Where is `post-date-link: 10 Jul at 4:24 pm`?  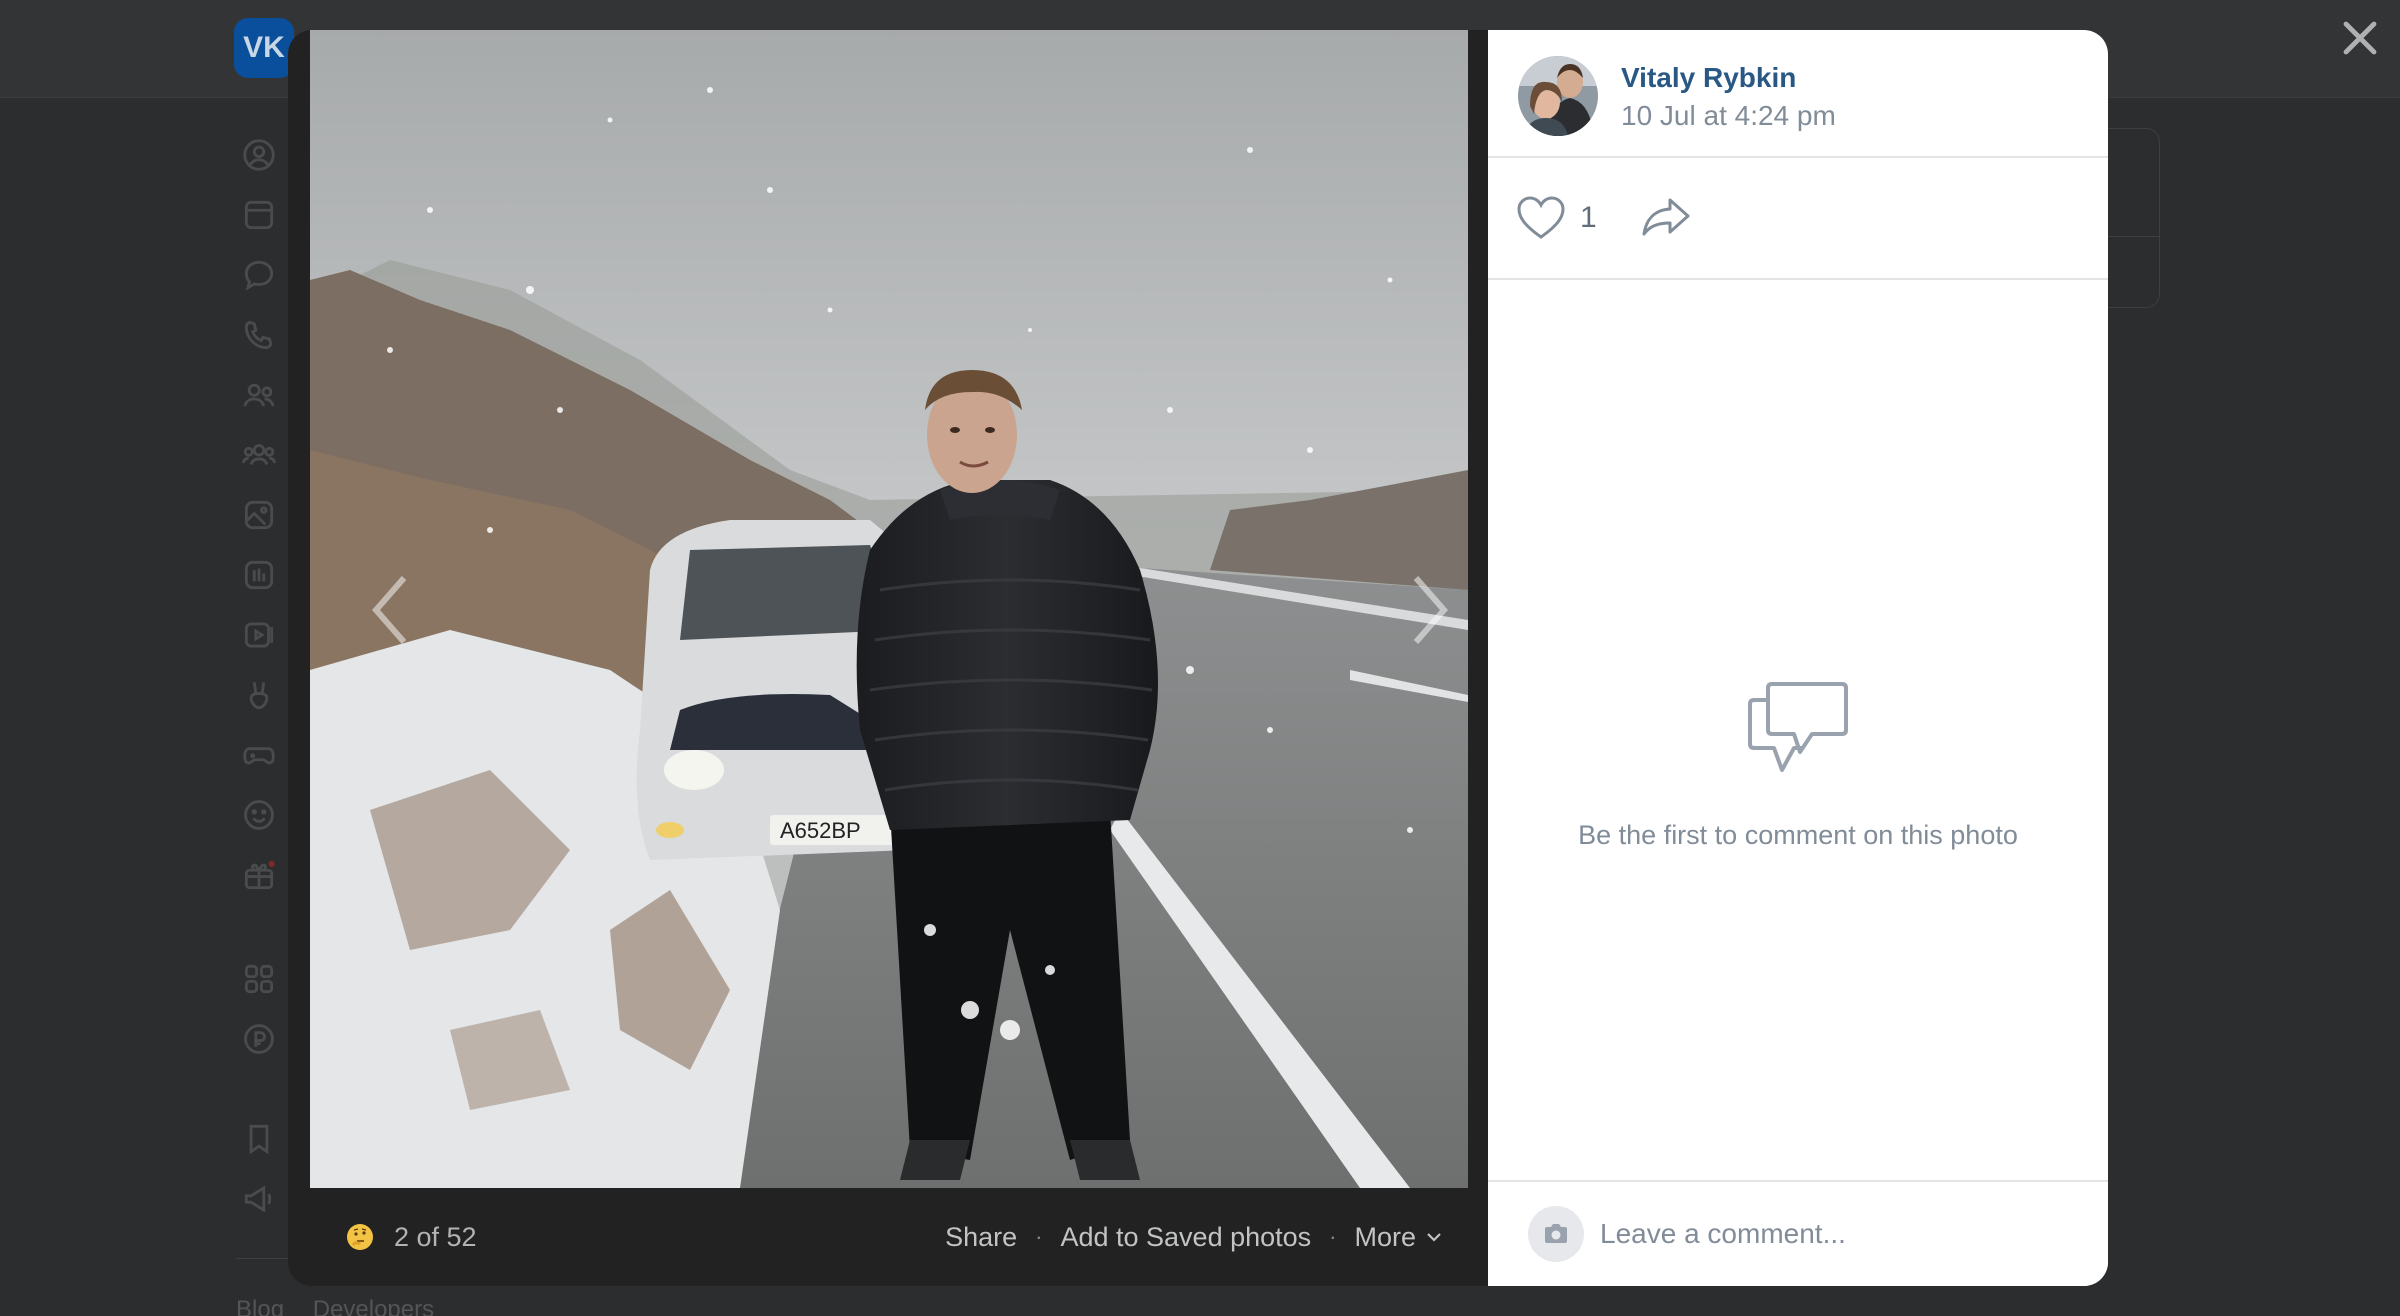 post-date-link: 10 Jul at 4:24 pm is located at coordinates (1728, 116).